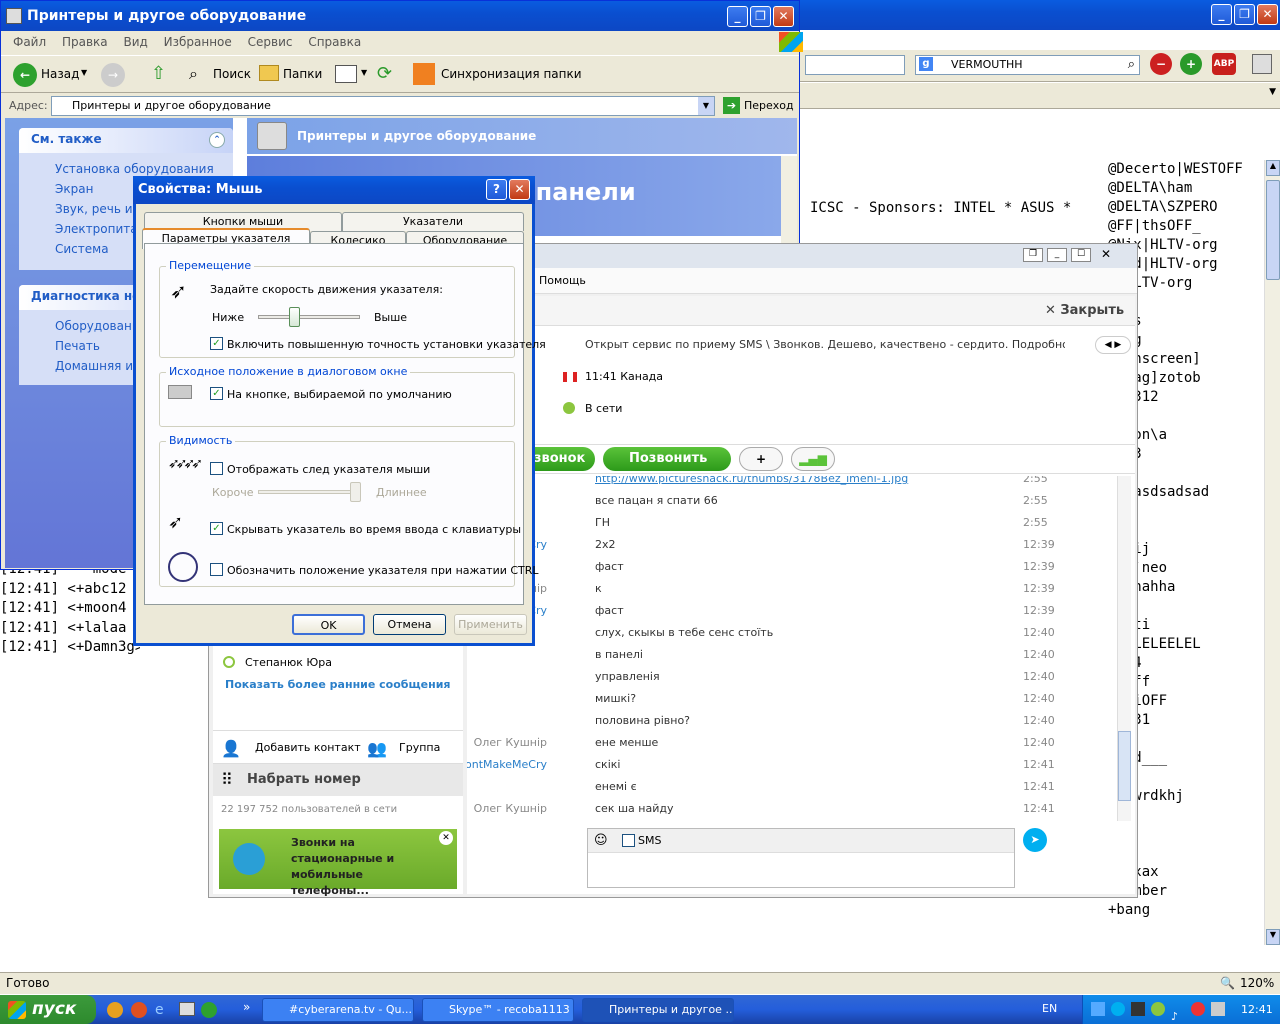  I want to click on network-icon, so click(1098, 1009).